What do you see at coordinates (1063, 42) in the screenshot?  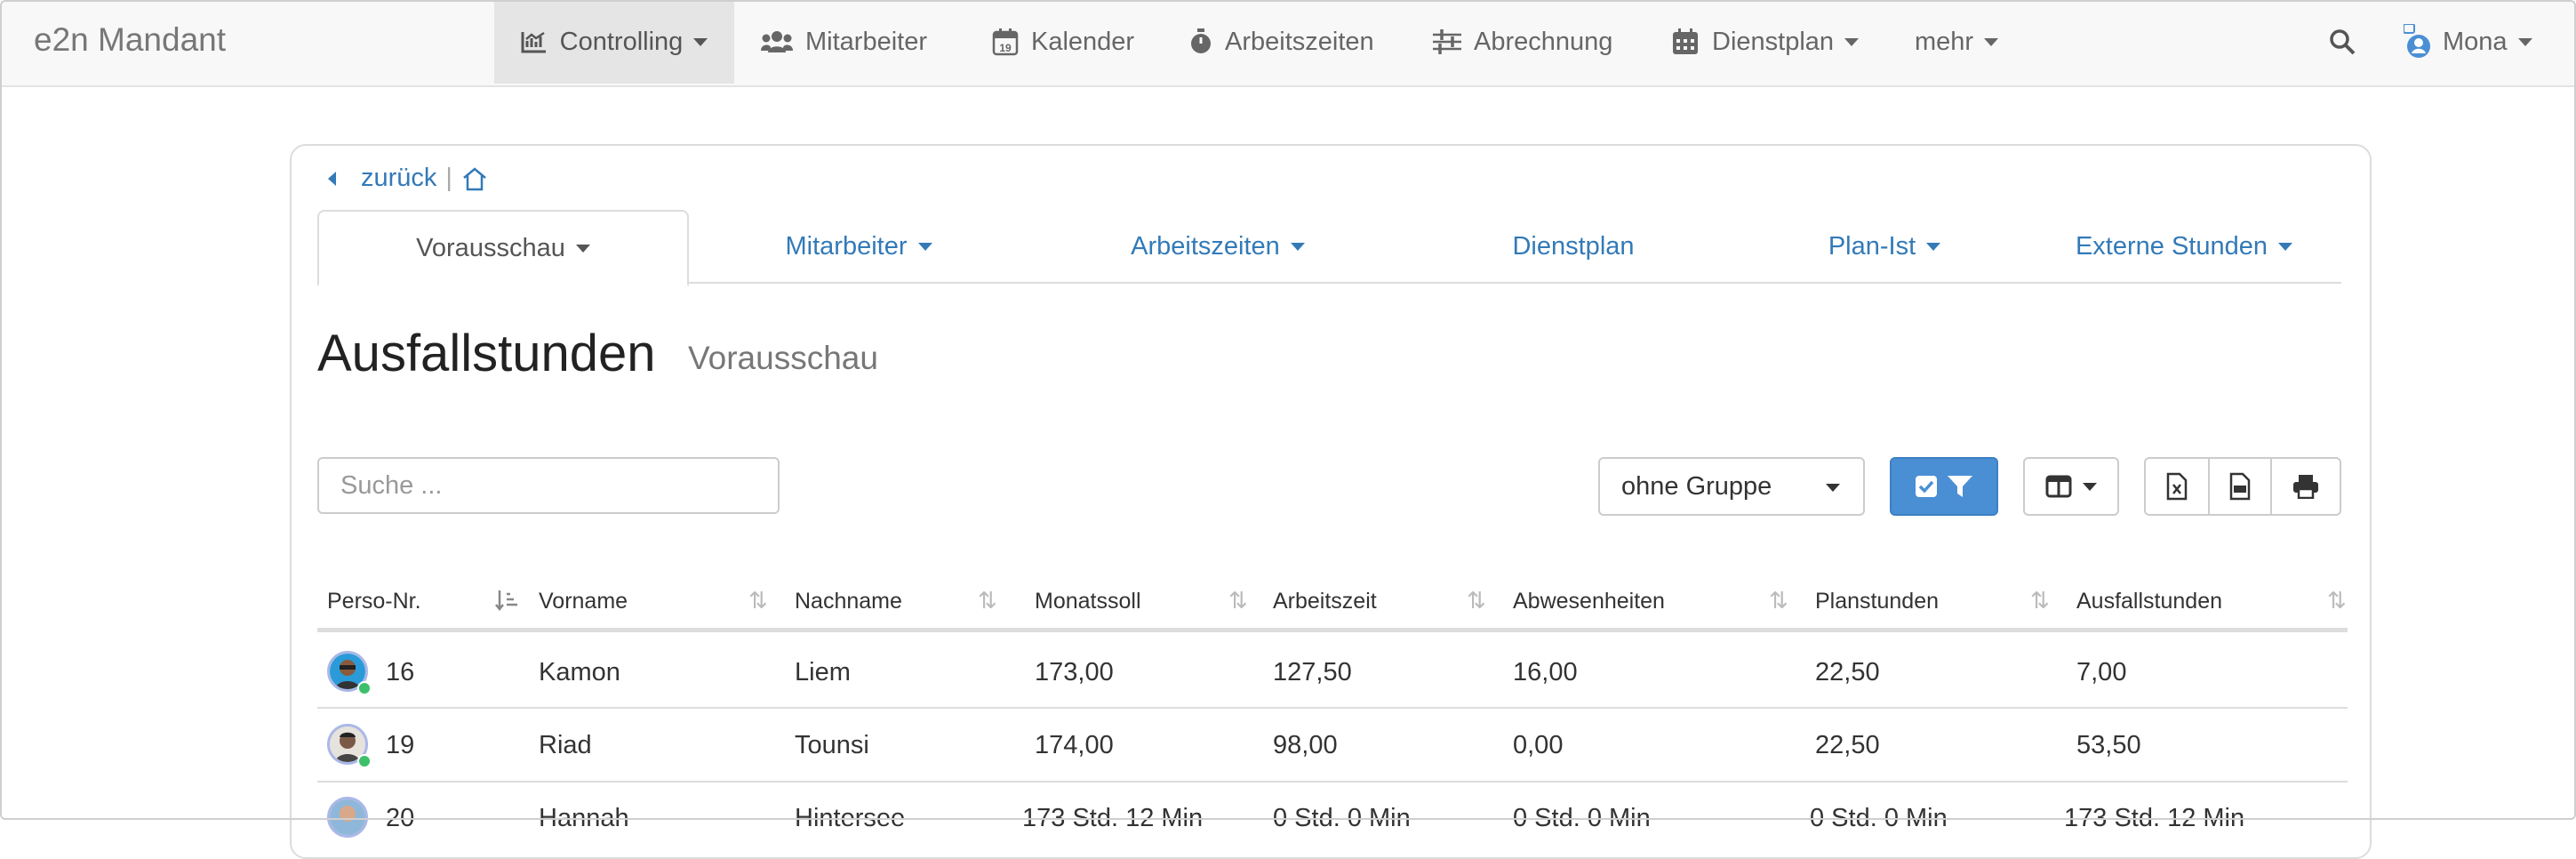 I see `nav-kalender: 19 Kalender` at bounding box center [1063, 42].